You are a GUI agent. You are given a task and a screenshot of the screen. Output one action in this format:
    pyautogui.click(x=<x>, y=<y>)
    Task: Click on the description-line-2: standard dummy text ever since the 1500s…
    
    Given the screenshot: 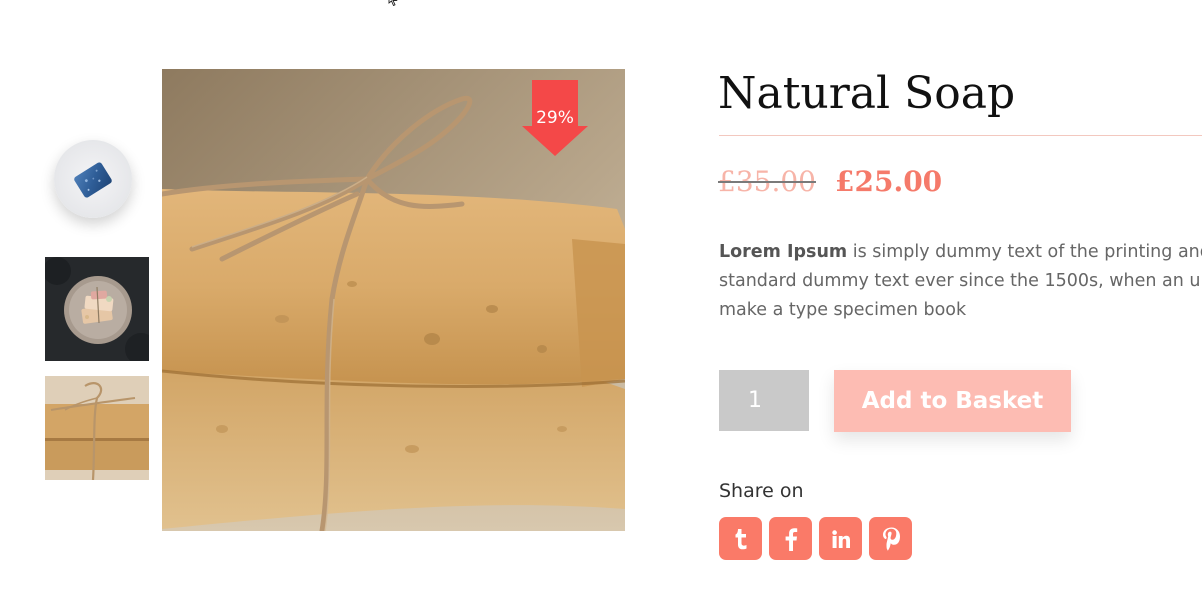 What is the action you would take?
    pyautogui.click(x=960, y=281)
    